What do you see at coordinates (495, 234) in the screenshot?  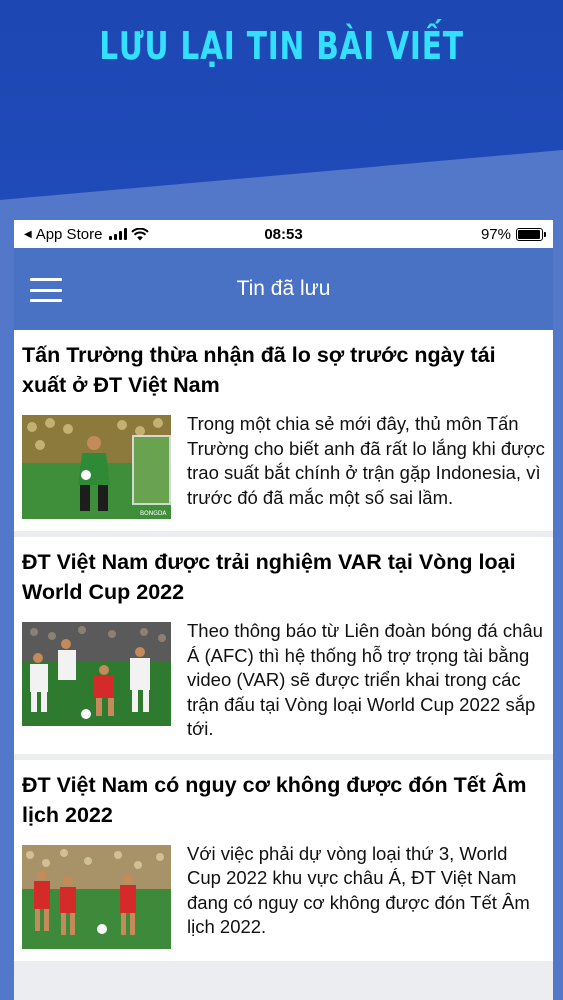 I see `battery-percent: 97%` at bounding box center [495, 234].